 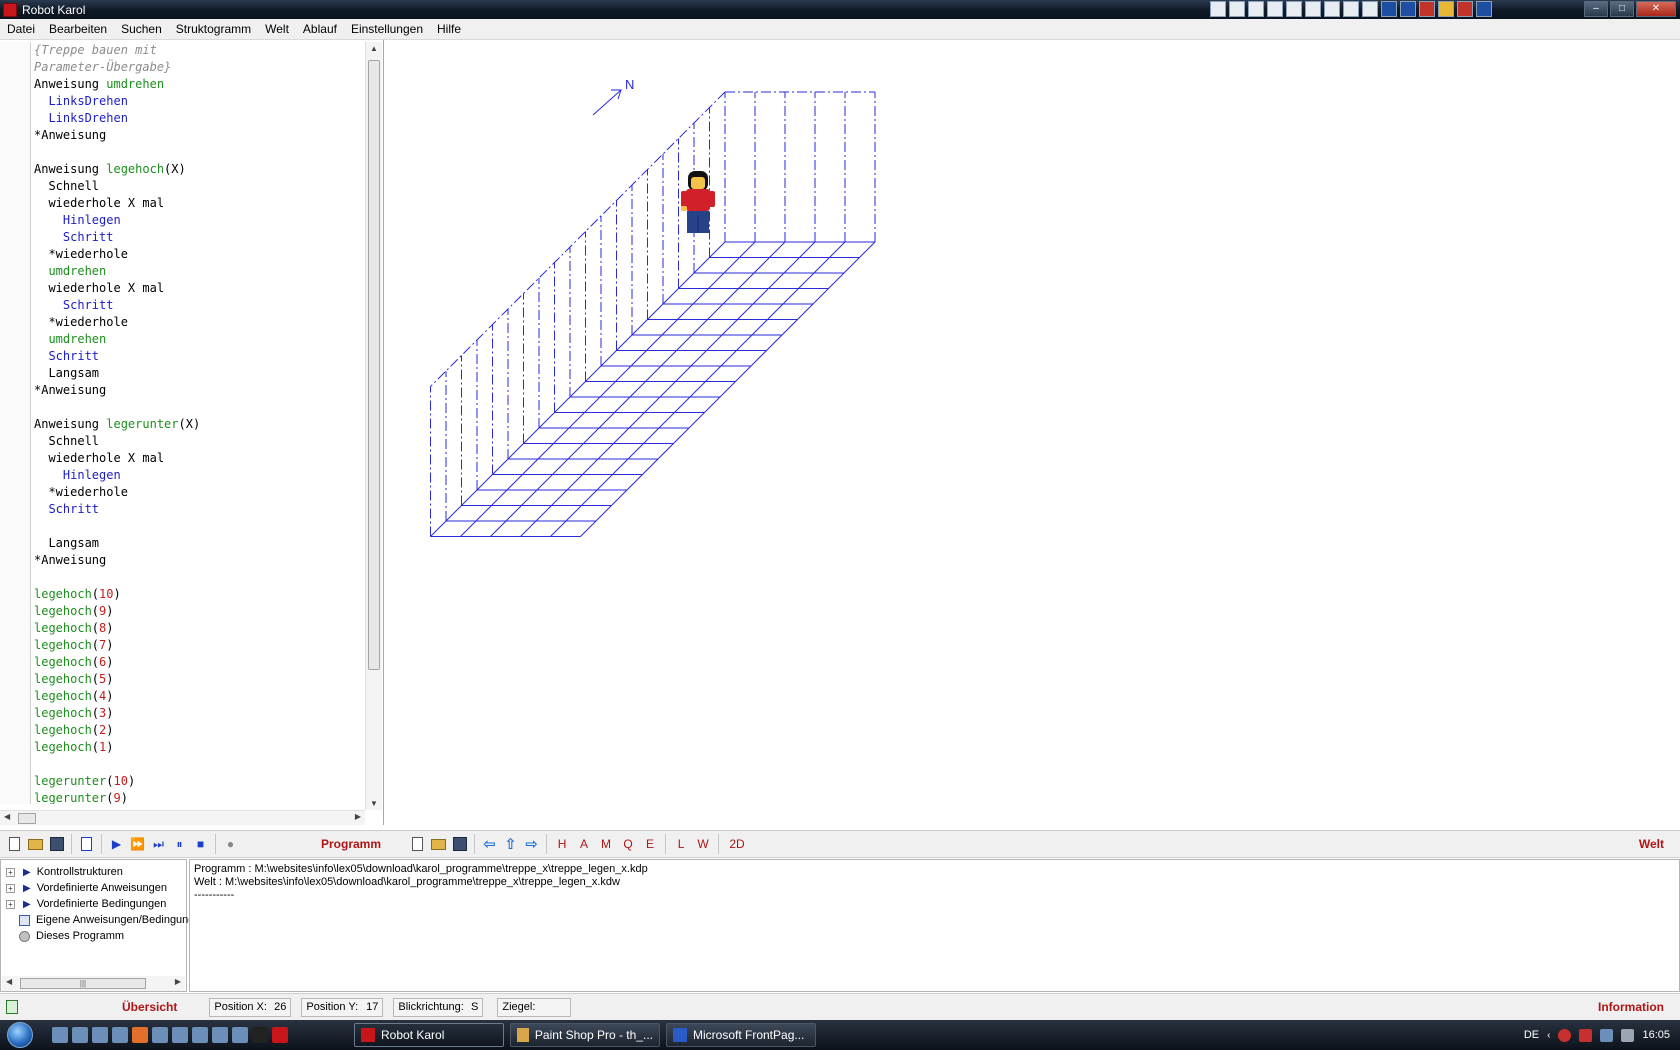 What do you see at coordinates (60, 1035) in the screenshot?
I see `desktop-icon` at bounding box center [60, 1035].